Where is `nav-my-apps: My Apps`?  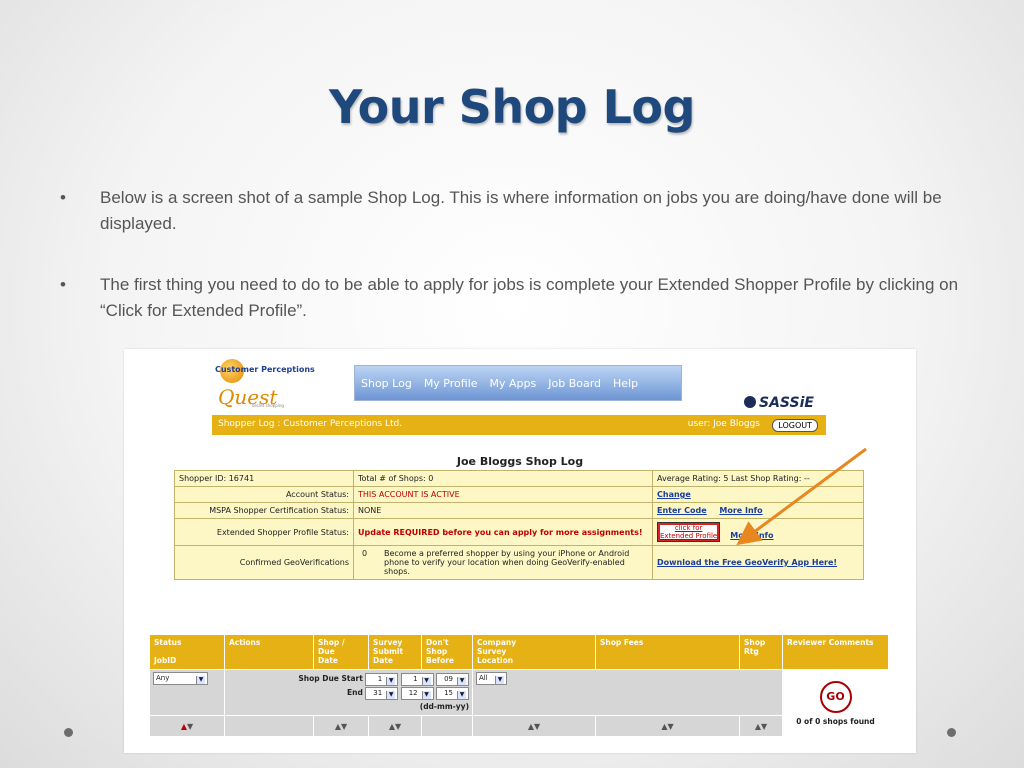
nav-my-apps: My Apps is located at coordinates (513, 383).